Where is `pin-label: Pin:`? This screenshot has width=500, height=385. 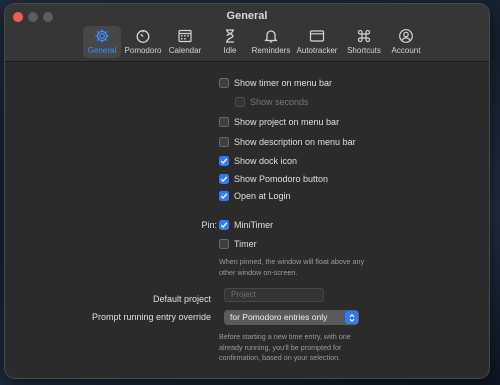 pin-label: Pin: is located at coordinates (209, 225).